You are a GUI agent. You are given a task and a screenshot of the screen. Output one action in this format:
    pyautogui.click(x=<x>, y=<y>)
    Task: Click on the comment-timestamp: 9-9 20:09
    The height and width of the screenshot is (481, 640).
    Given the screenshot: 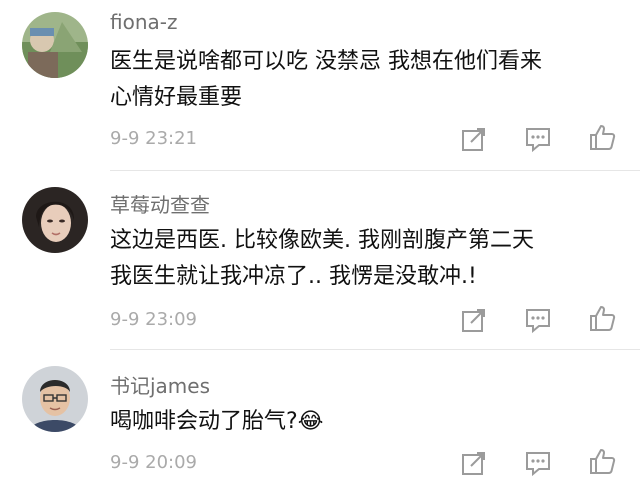 What is the action you would take?
    pyautogui.click(x=153, y=462)
    